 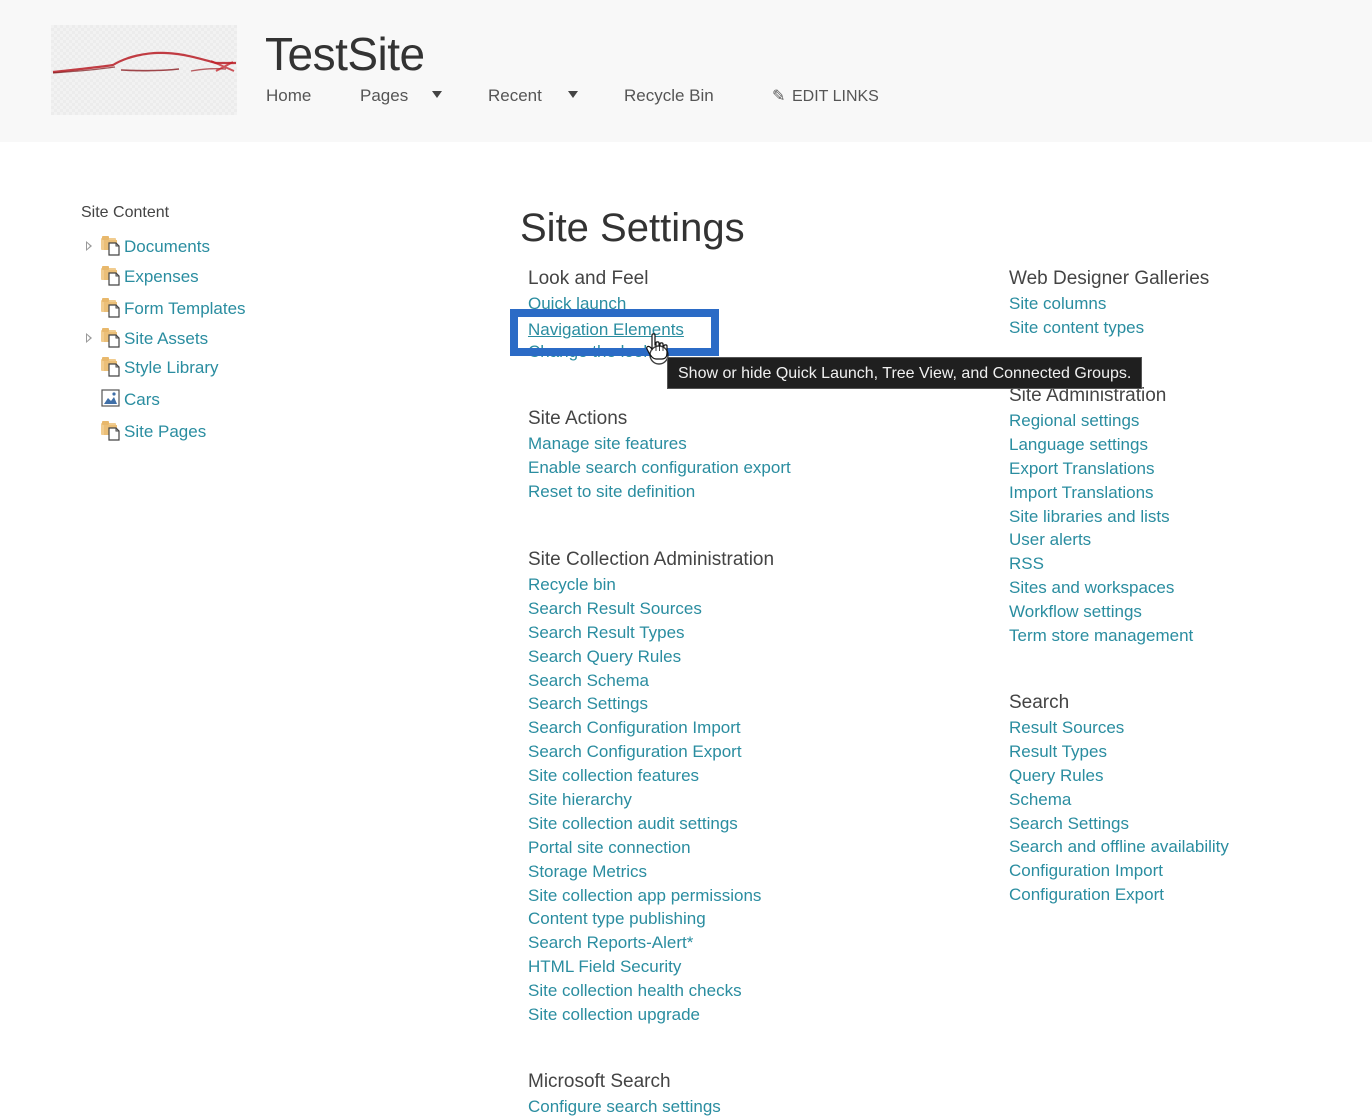 What do you see at coordinates (165, 432) in the screenshot?
I see `tree-item-label: Site Pages` at bounding box center [165, 432].